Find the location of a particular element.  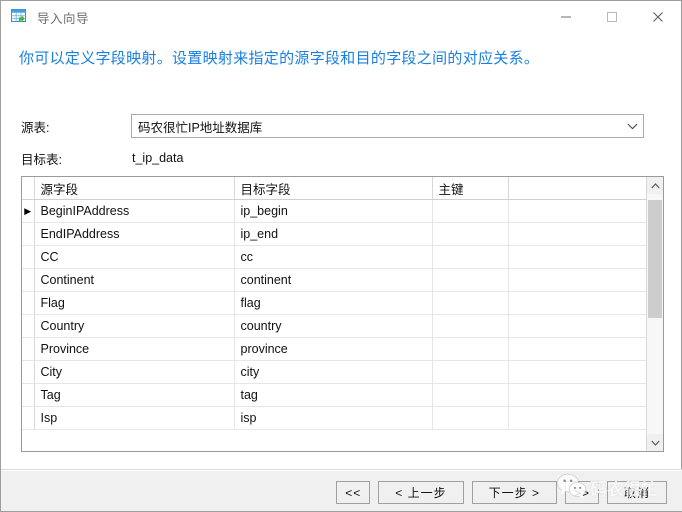

last-button: >> is located at coordinates (581, 492).